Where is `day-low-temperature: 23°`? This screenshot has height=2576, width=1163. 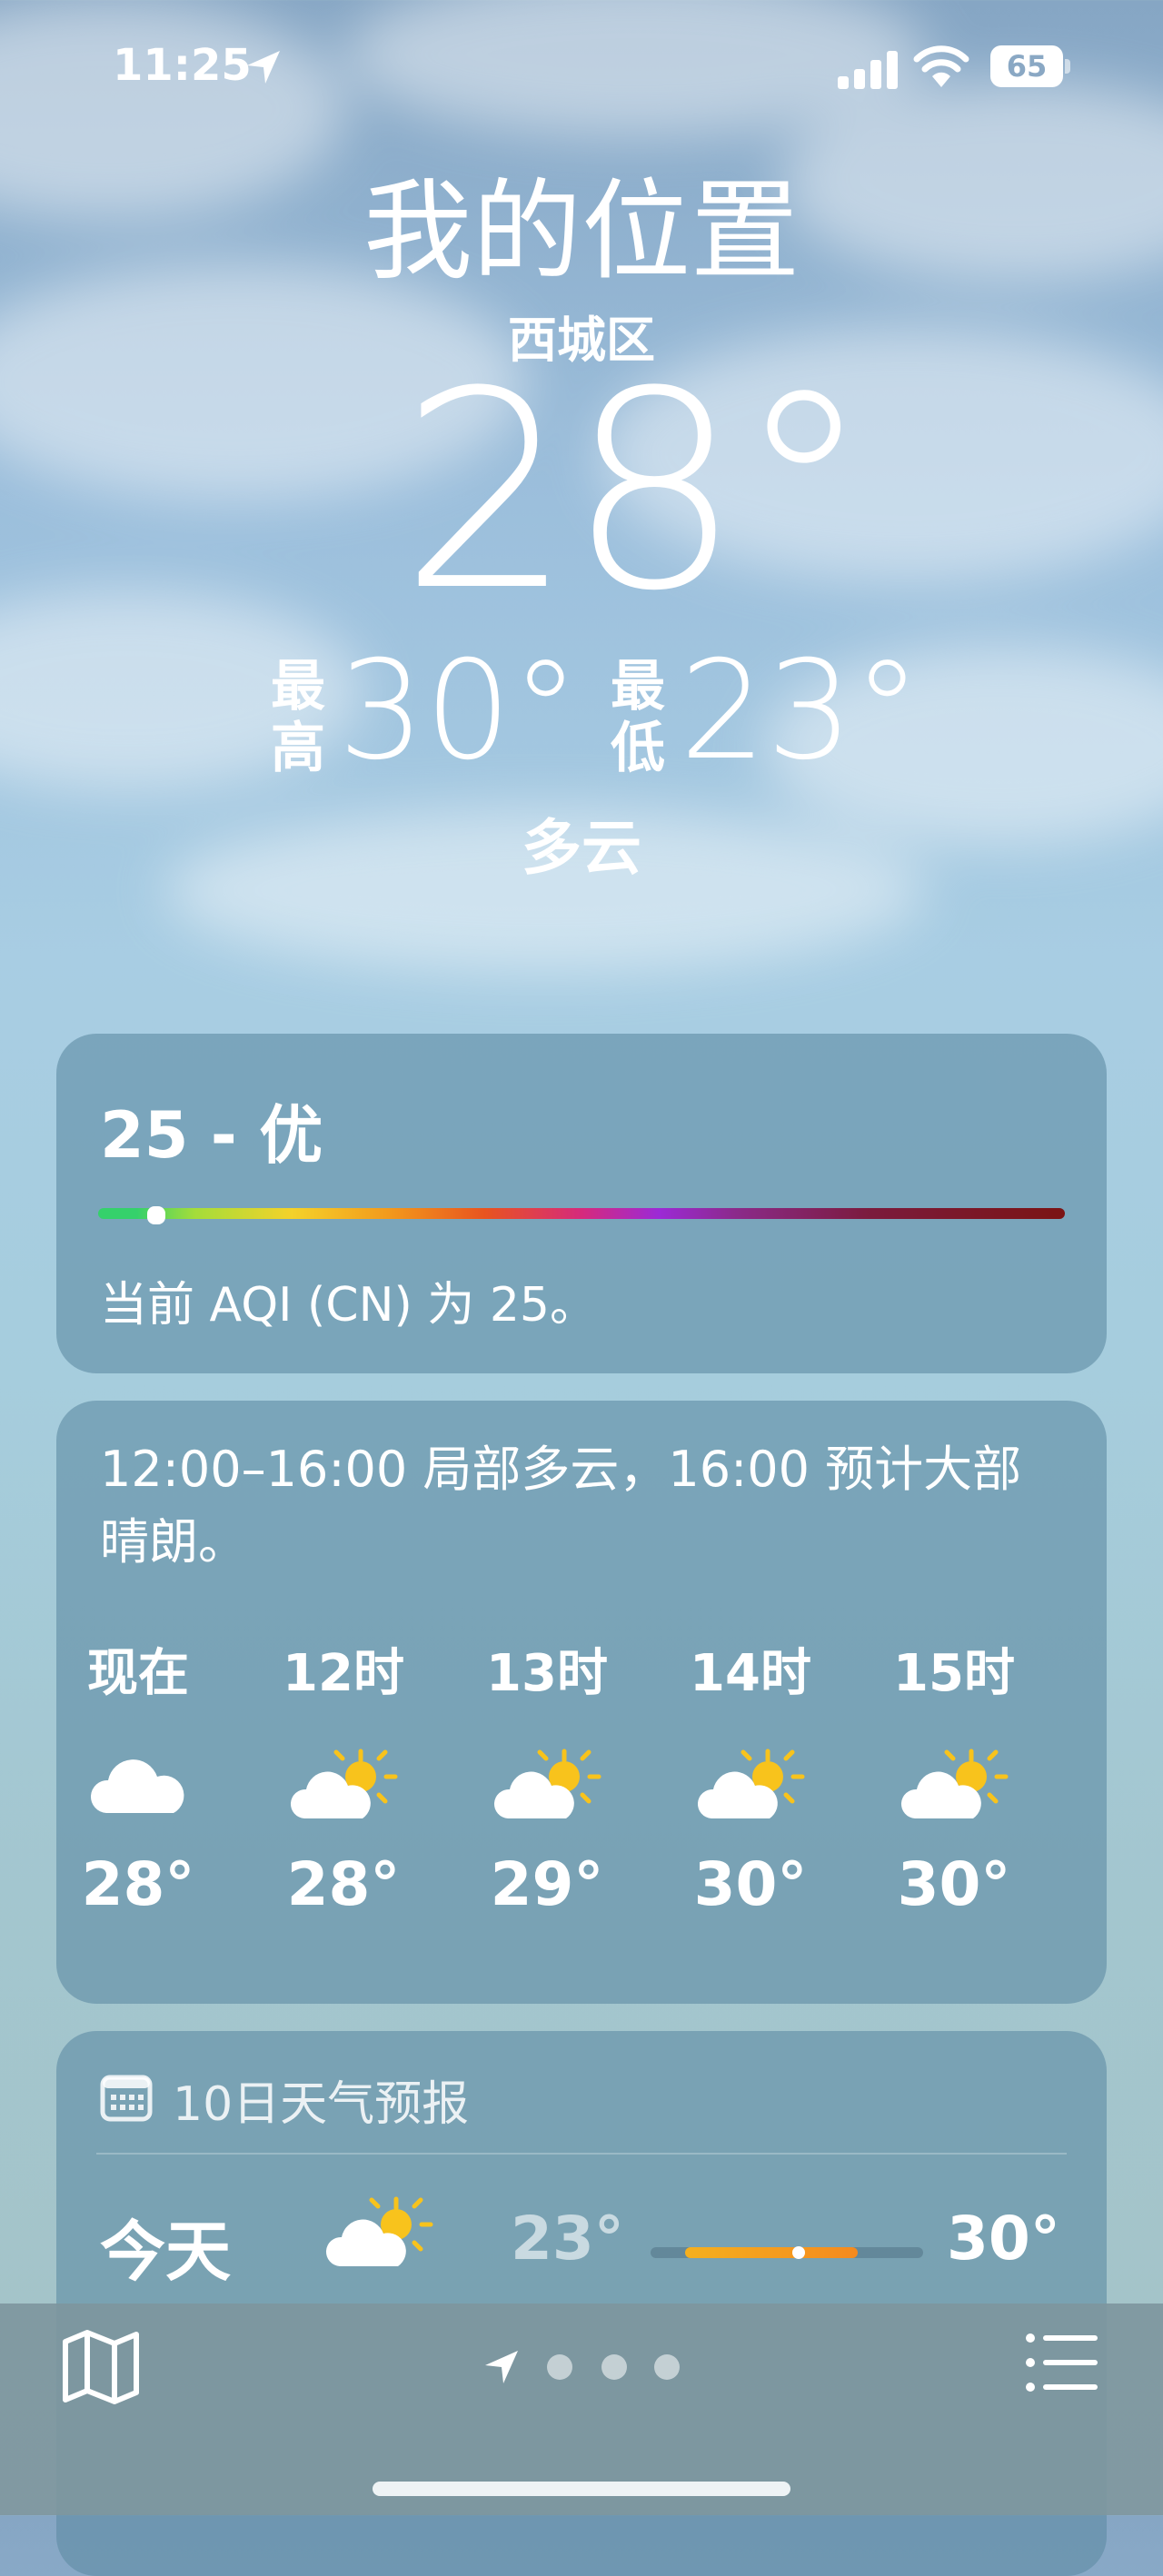 day-low-temperature: 23° is located at coordinates (567, 2239).